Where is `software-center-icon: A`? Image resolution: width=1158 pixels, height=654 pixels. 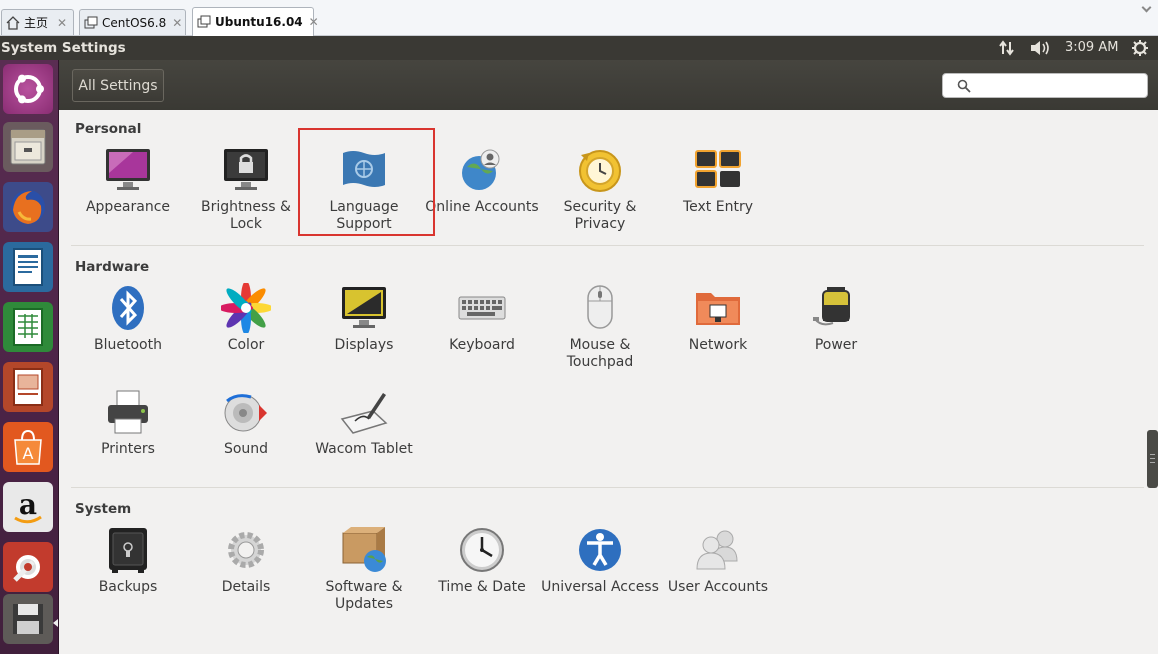
software-center-icon: A is located at coordinates (28, 447).